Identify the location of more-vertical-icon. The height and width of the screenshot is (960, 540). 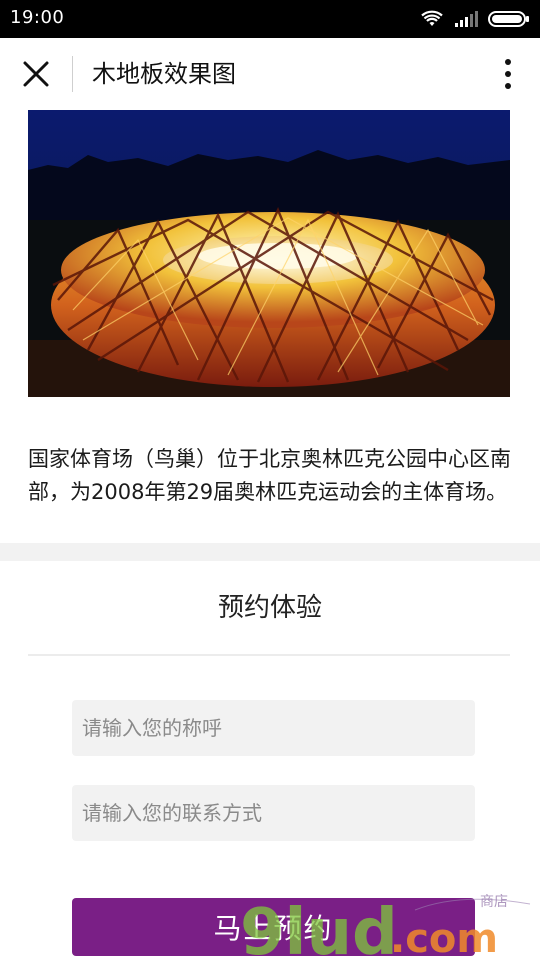
(508, 74).